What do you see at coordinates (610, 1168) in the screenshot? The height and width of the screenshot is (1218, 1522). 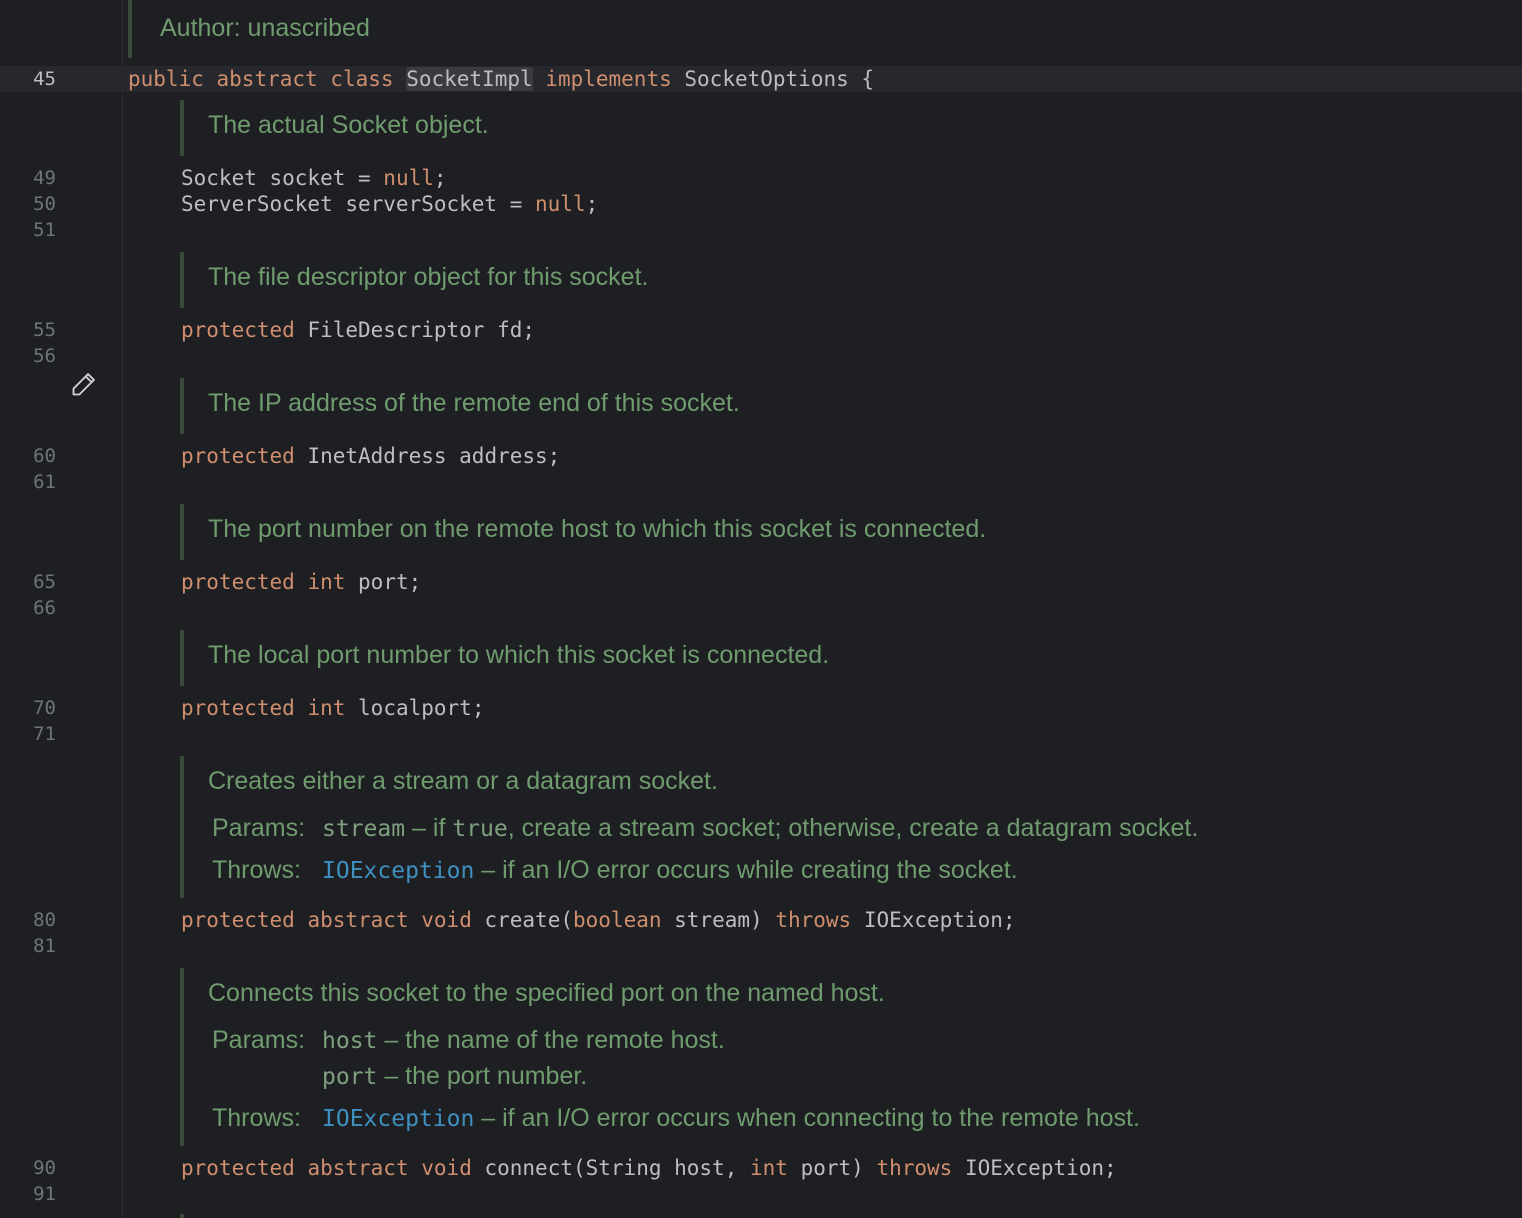 I see `method-name: connect(String host,` at bounding box center [610, 1168].